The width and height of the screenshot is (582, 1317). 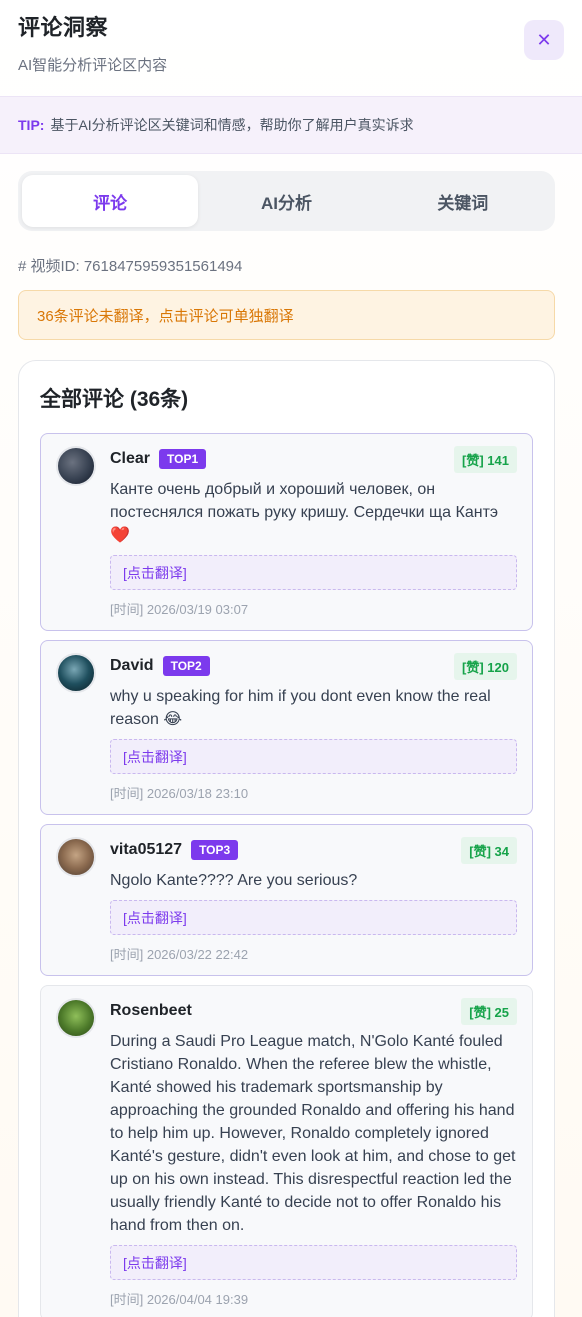 What do you see at coordinates (146, 849) in the screenshot?
I see `comment-author: vita05127` at bounding box center [146, 849].